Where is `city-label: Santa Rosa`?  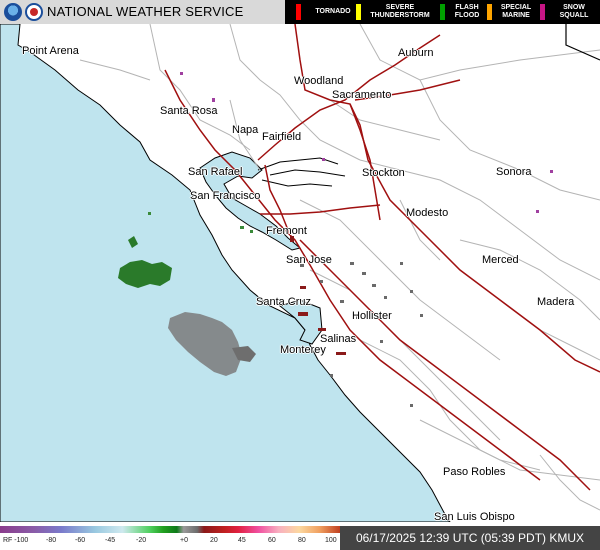
city-label: Santa Rosa is located at coordinates (189, 111).